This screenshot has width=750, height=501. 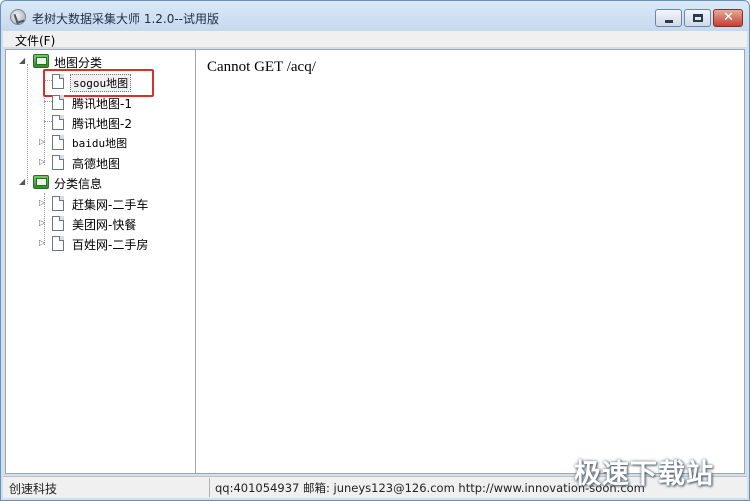 I want to click on tree-item-tencent-map-2: 腾讯地图-2, so click(x=101, y=123).